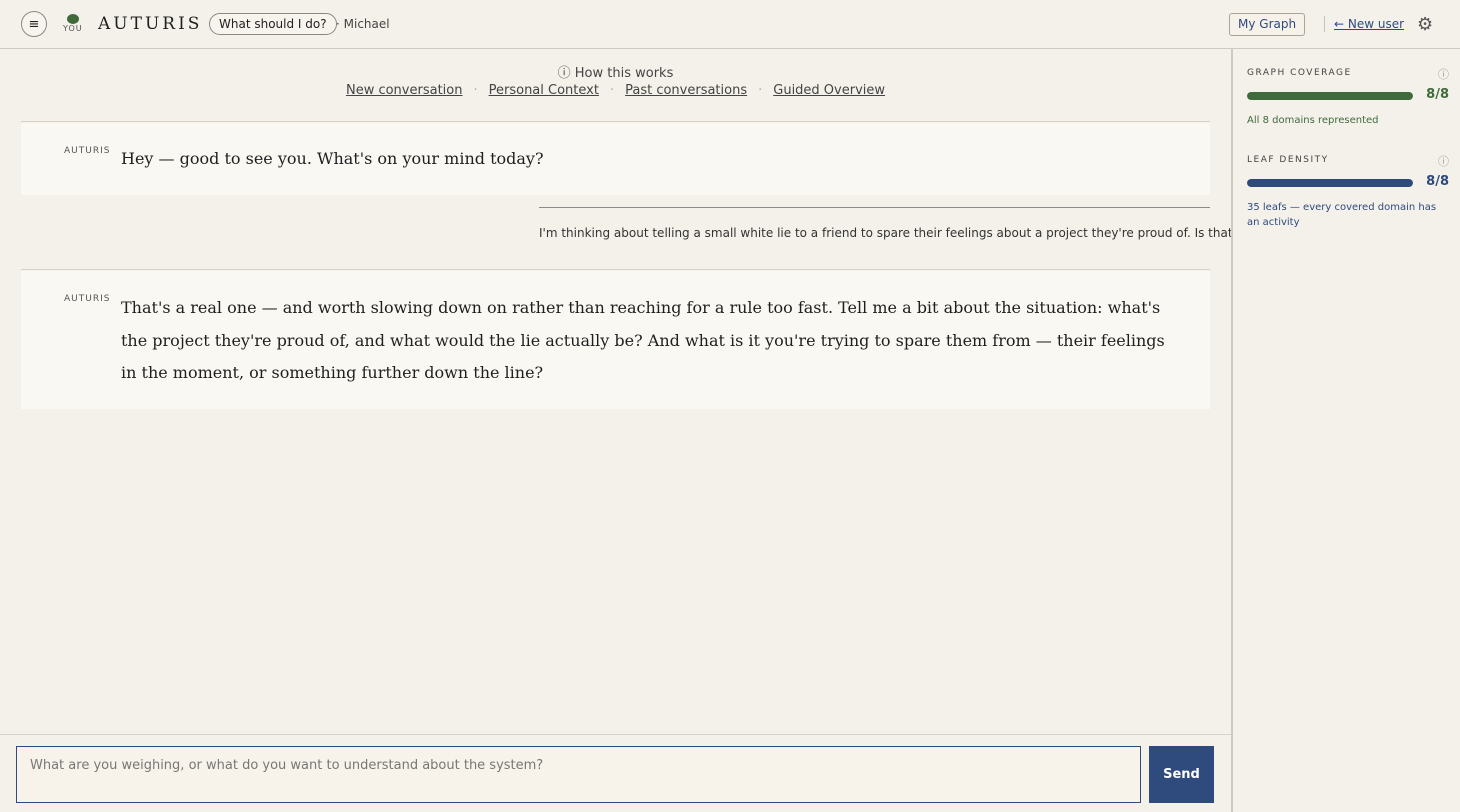 This screenshot has height=812, width=1460. I want to click on message-input, so click(578, 774).